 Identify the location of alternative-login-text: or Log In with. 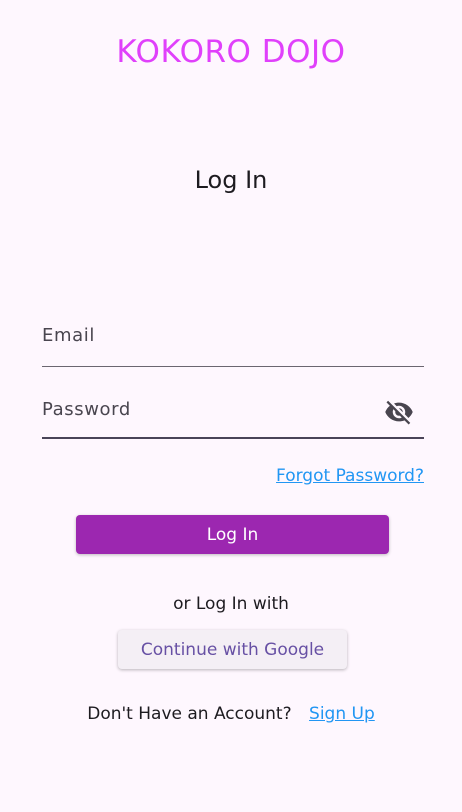
(231, 604).